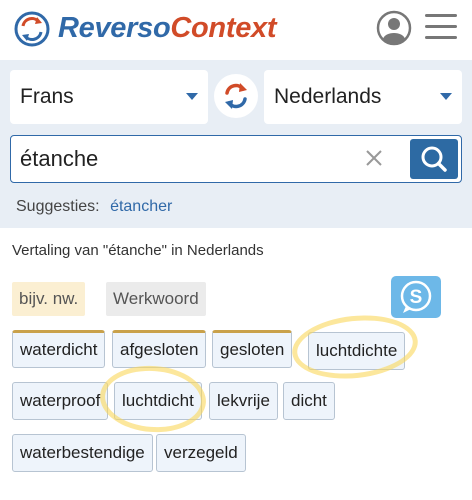  I want to click on speech-s-icon: S, so click(416, 296).